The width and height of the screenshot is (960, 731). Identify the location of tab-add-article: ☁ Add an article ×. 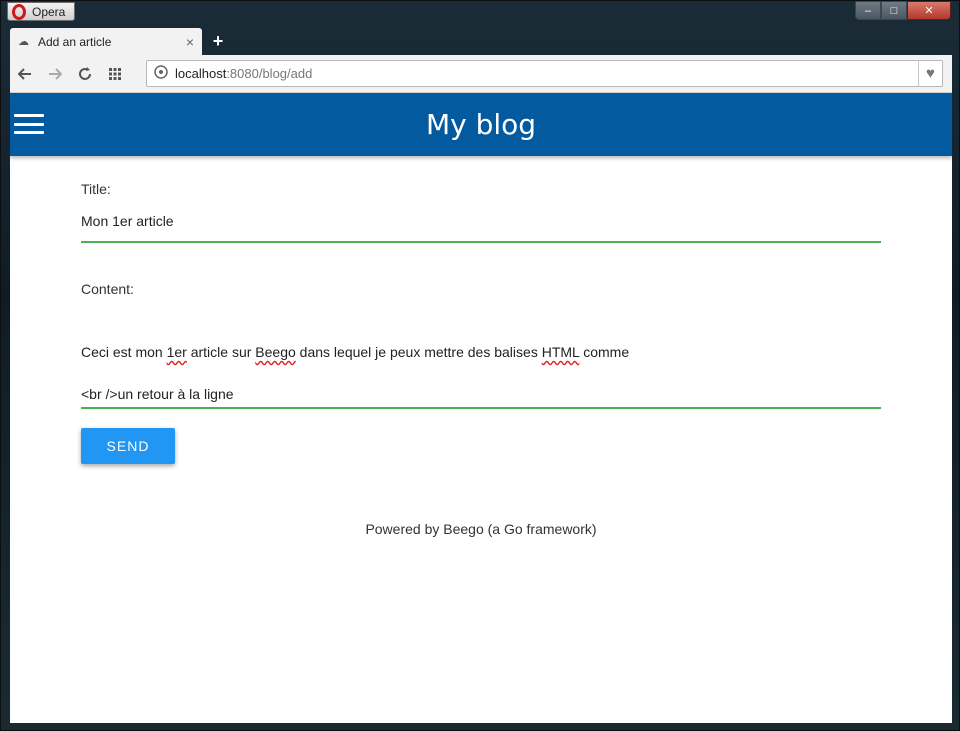
(106, 41).